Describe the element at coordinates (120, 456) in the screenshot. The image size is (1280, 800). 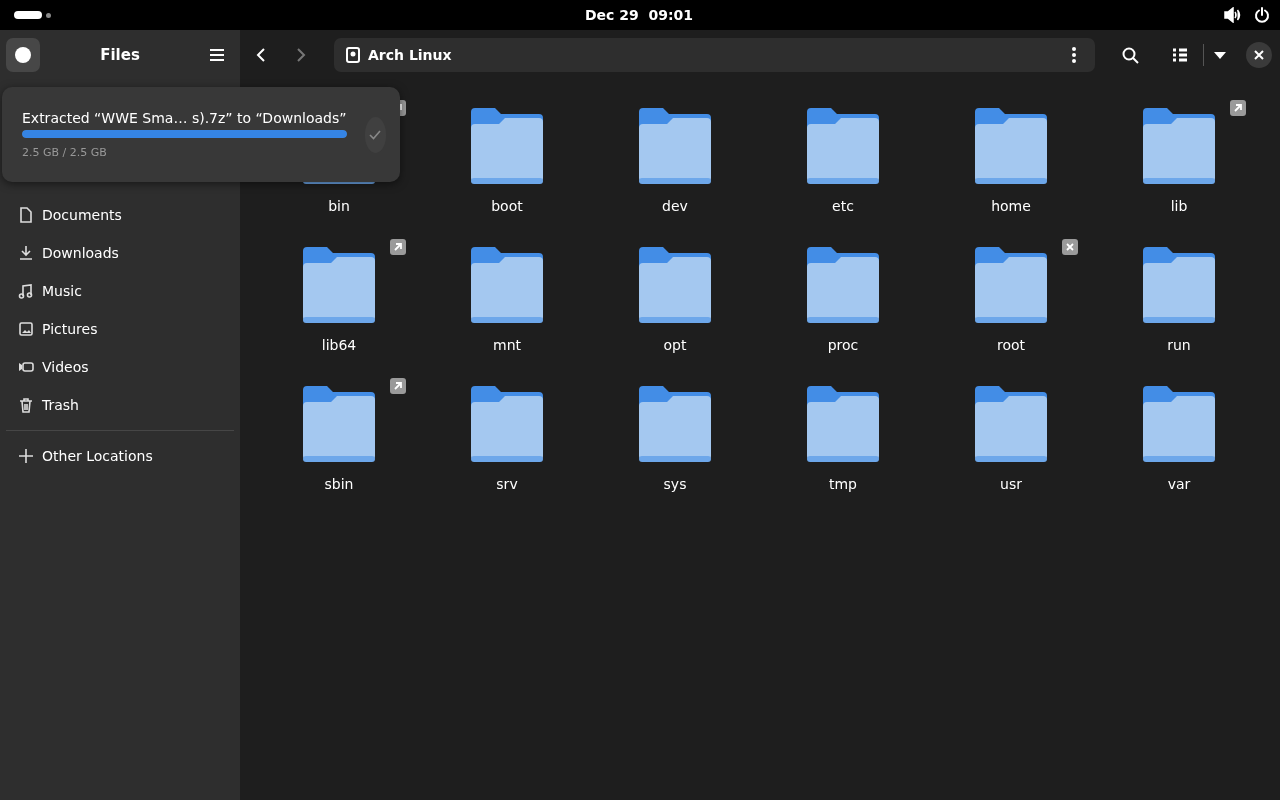
I see `other-locations-item: Other Locations` at that location.